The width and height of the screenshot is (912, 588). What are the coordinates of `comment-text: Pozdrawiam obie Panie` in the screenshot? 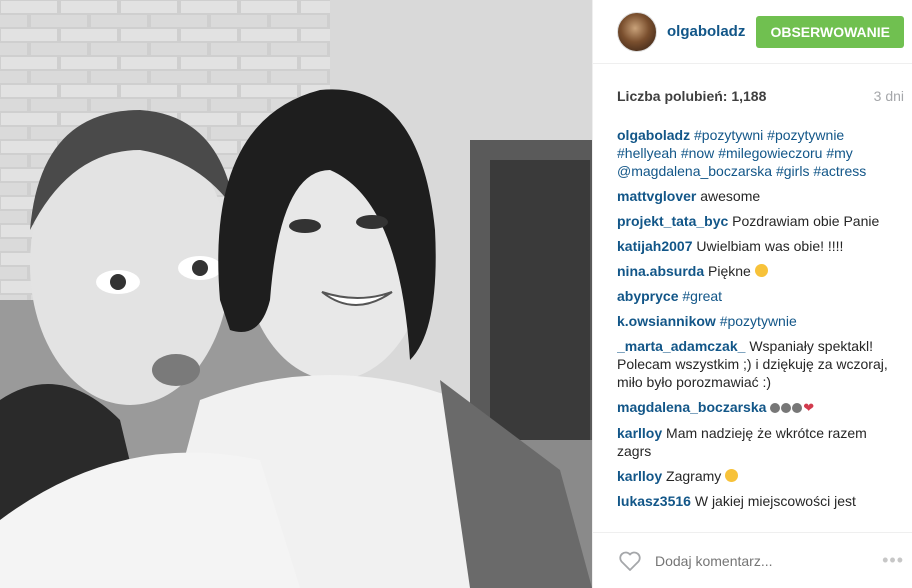 It's located at (806, 221).